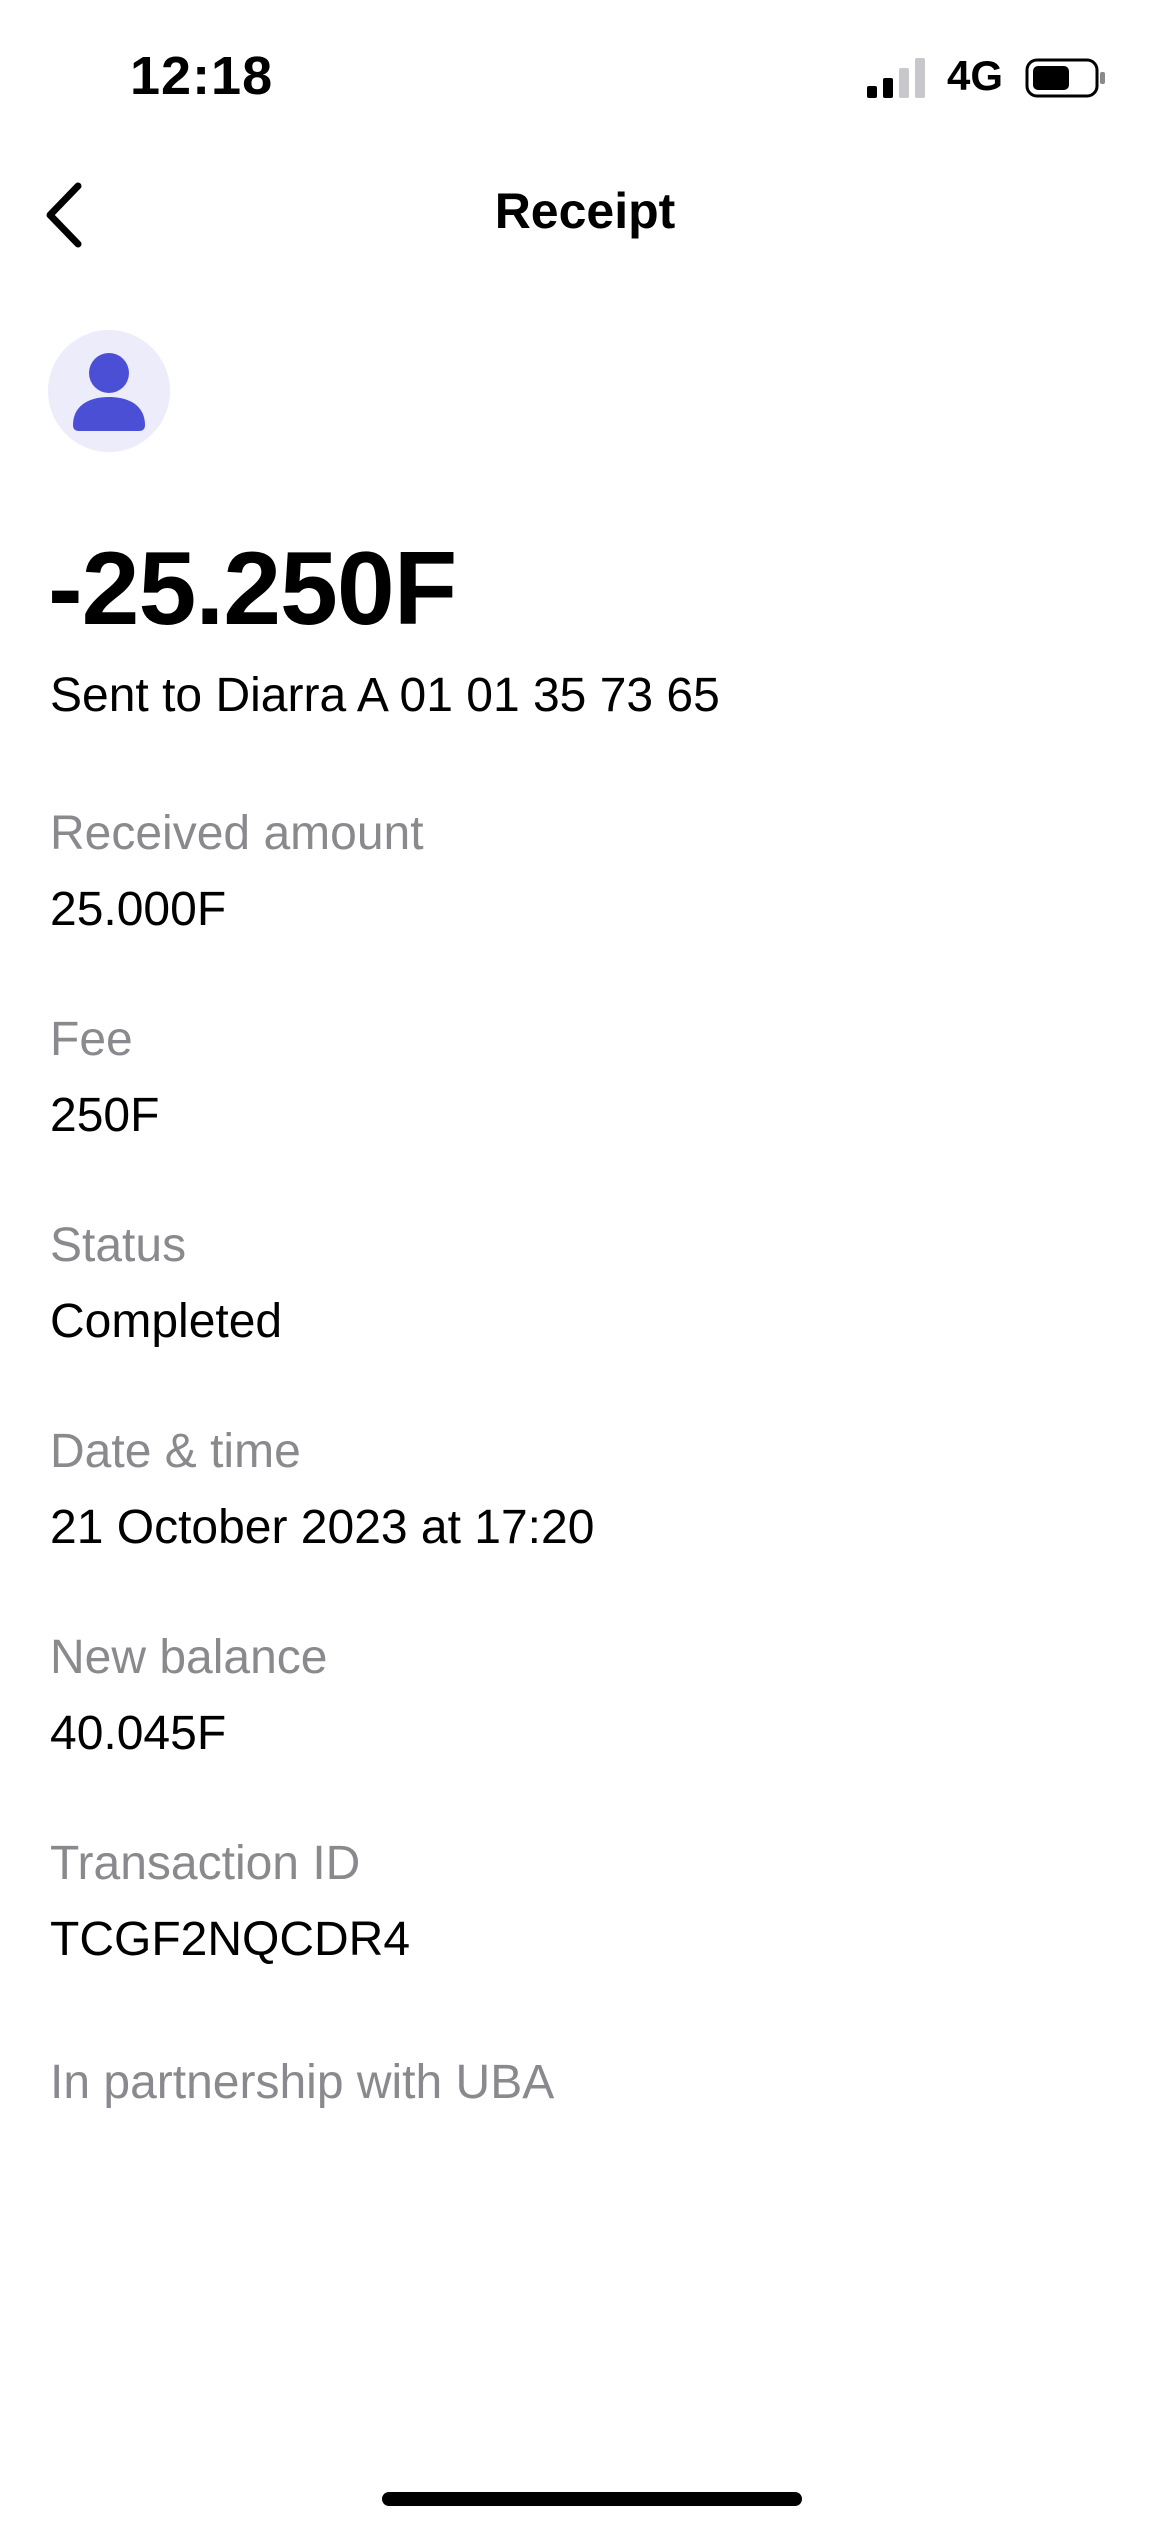 This screenshot has height=2532, width=1170. I want to click on detail-value: TCGF2NQCDR4, so click(230, 1939).